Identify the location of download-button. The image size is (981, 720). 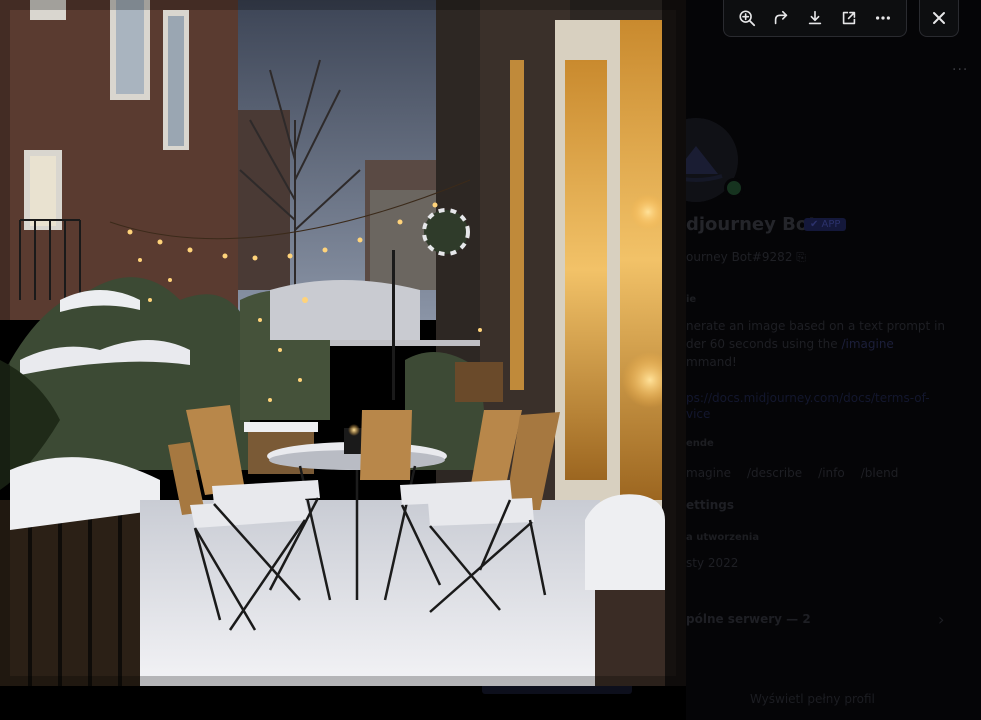
(815, 18).